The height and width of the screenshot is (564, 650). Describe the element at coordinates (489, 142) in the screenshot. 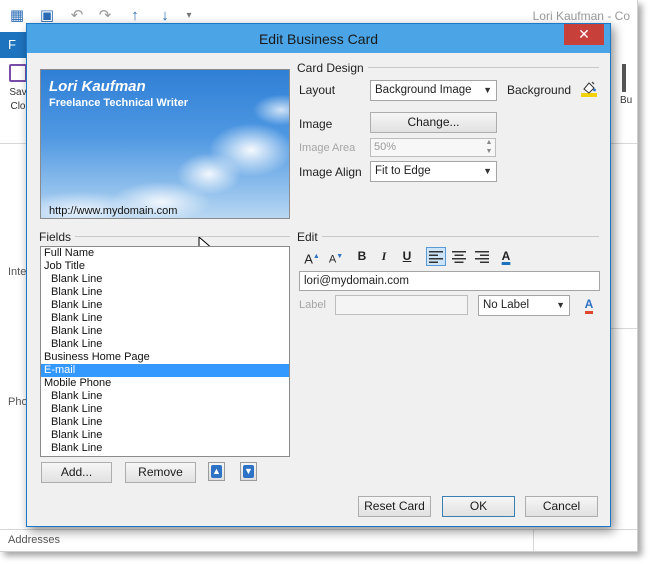

I see `spin-up-icon: ▲` at that location.